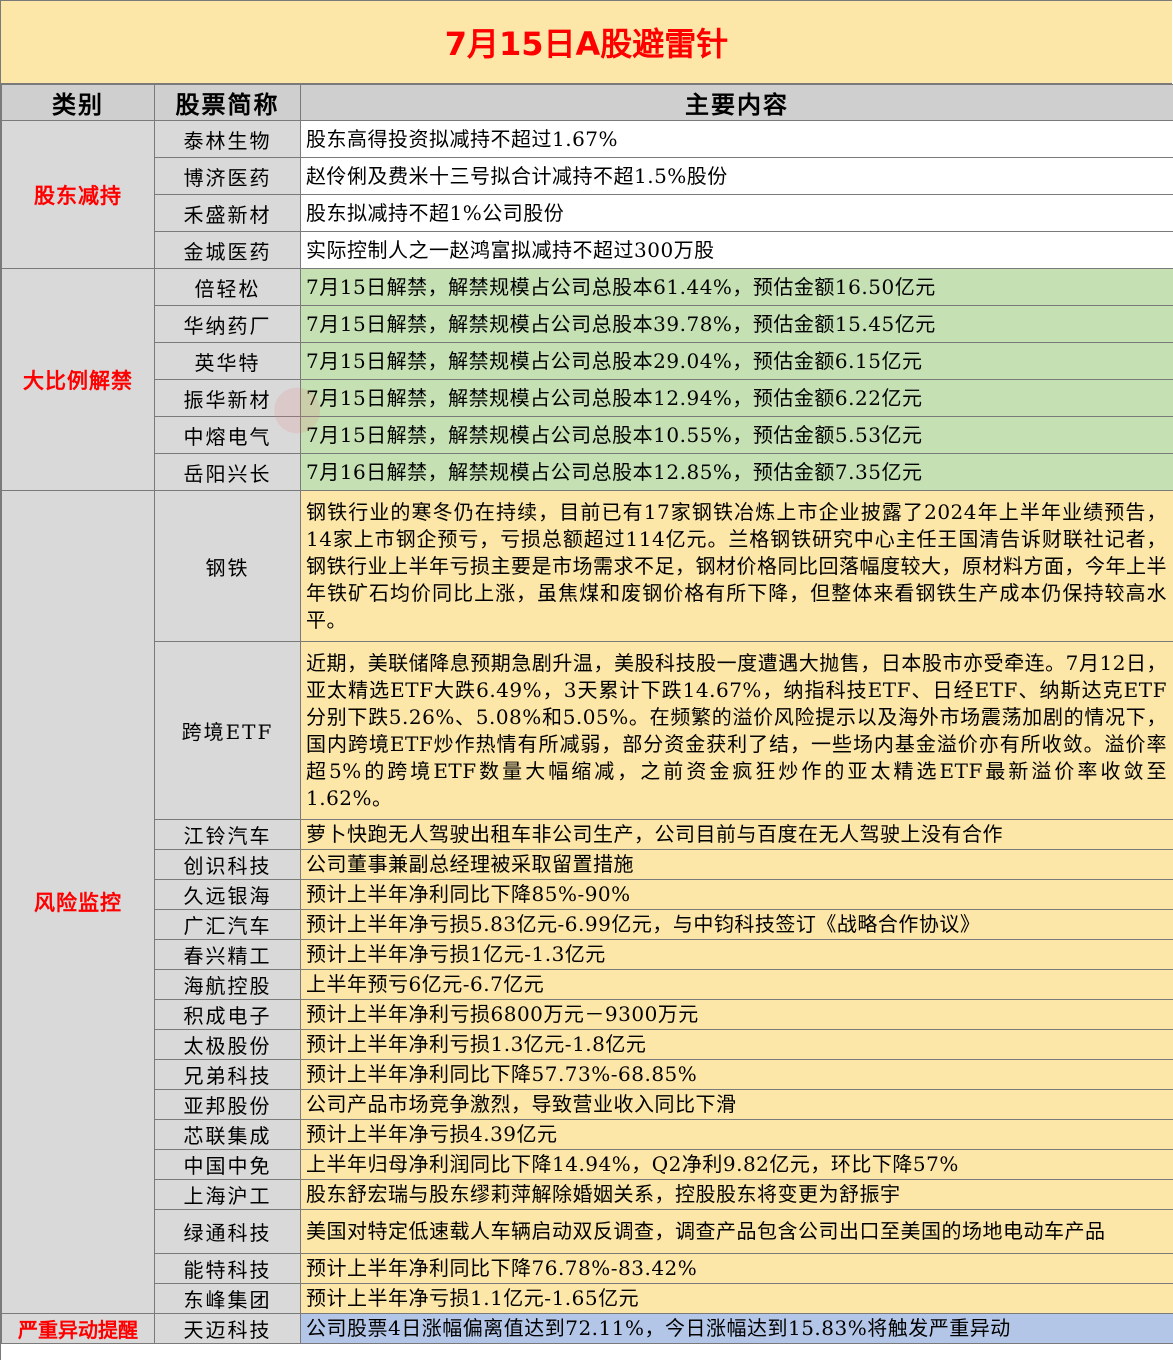 The height and width of the screenshot is (1361, 1173). What do you see at coordinates (78, 194) in the screenshot?
I see `category-cell: 股东减持` at bounding box center [78, 194].